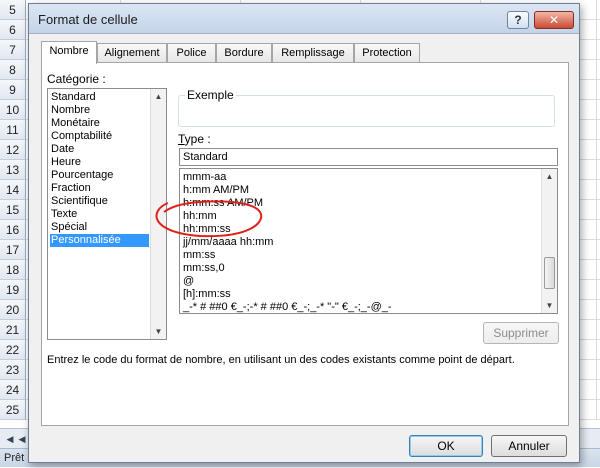 Image resolution: width=600 pixels, height=468 pixels. I want to click on row-header: 25, so click(13, 410).